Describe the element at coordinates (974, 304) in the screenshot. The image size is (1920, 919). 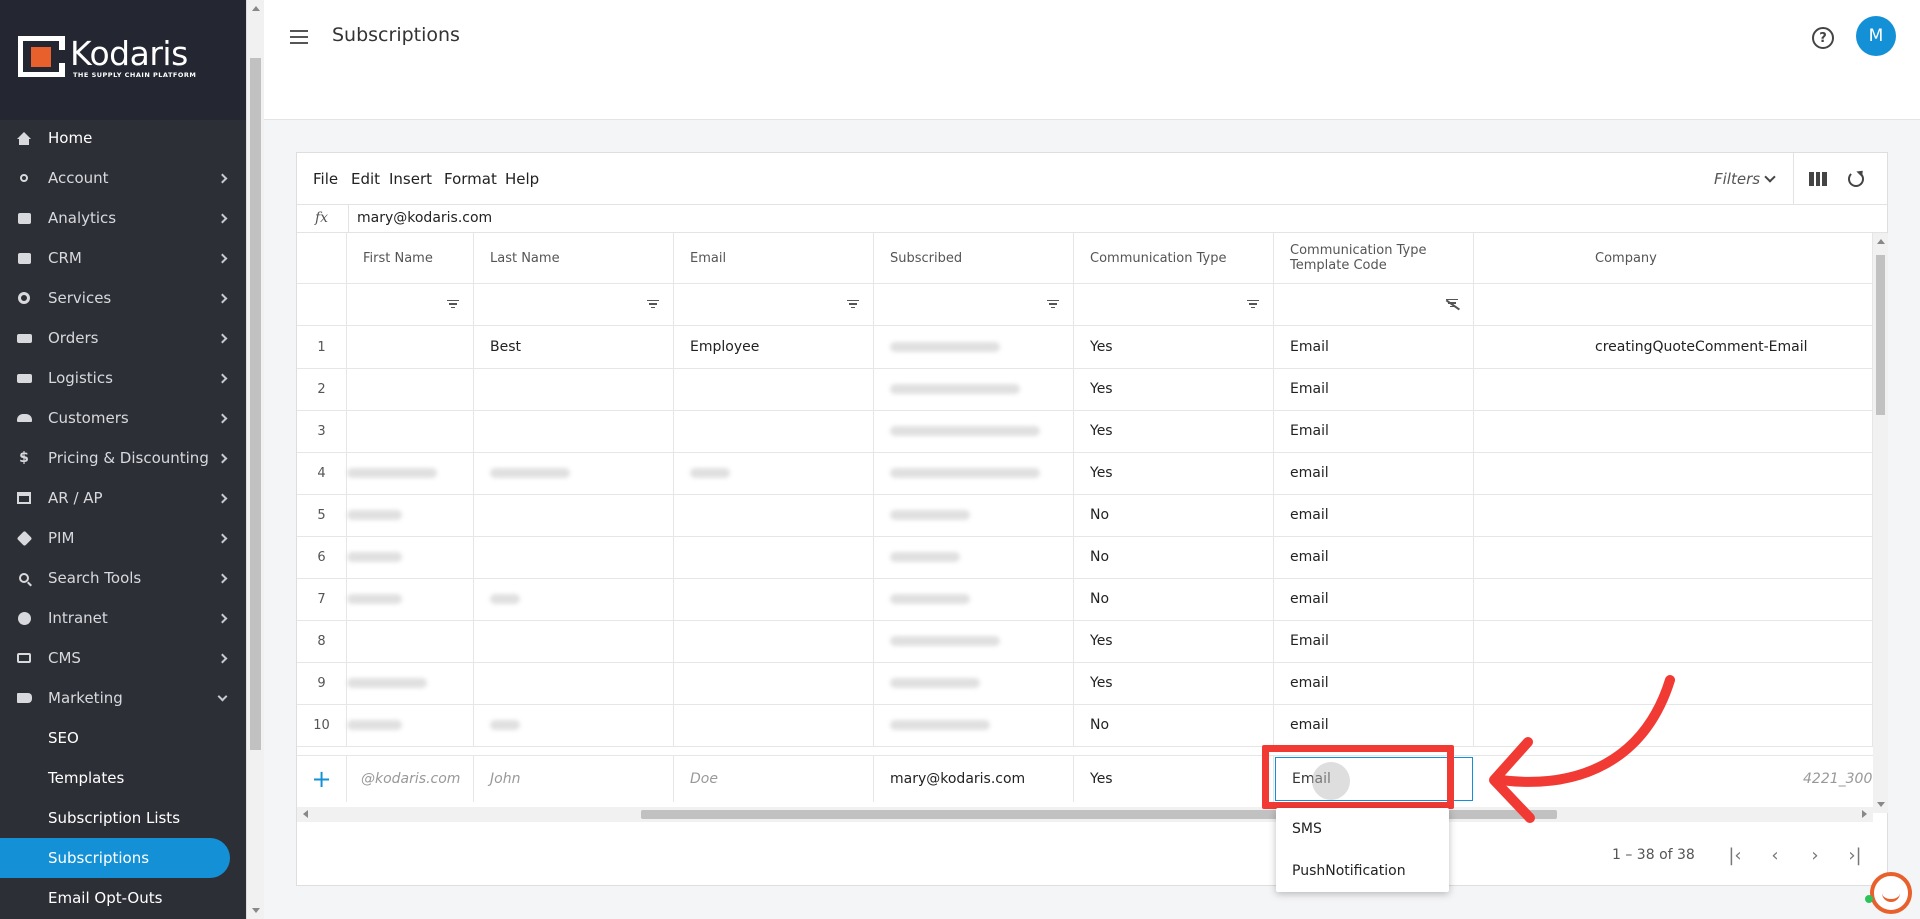
I see `filter-cell-subscribed` at that location.